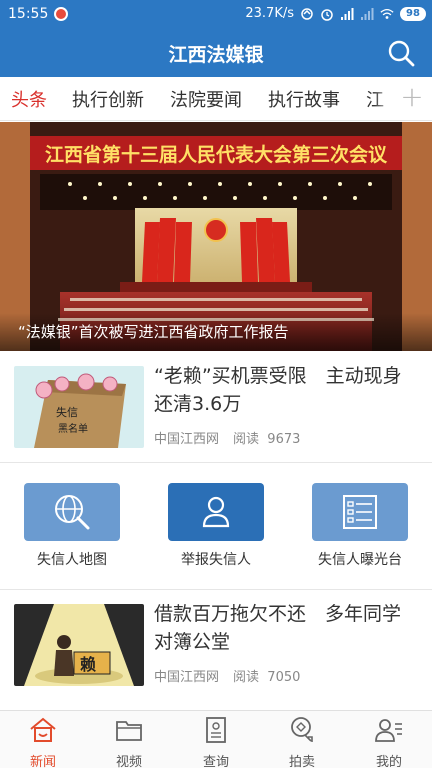 The width and height of the screenshot is (432, 768). I want to click on report-dishonest-label: 举报失信人, so click(216, 560).